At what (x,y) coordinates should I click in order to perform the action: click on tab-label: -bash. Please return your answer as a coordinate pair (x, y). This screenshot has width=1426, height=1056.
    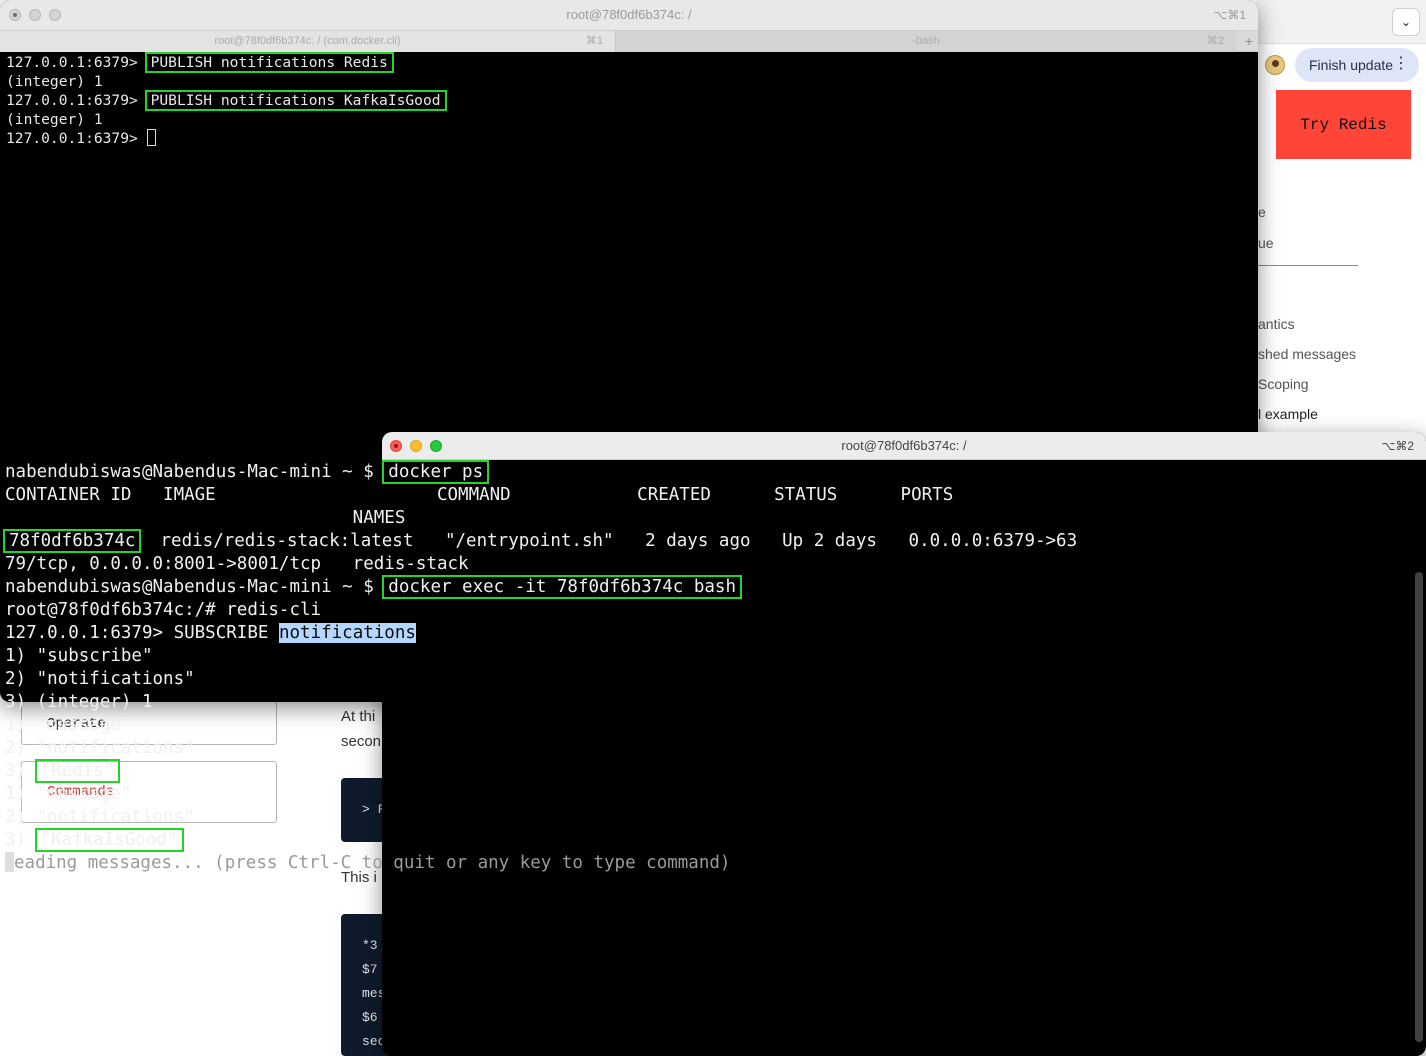
    Looking at the image, I should click on (926, 41).